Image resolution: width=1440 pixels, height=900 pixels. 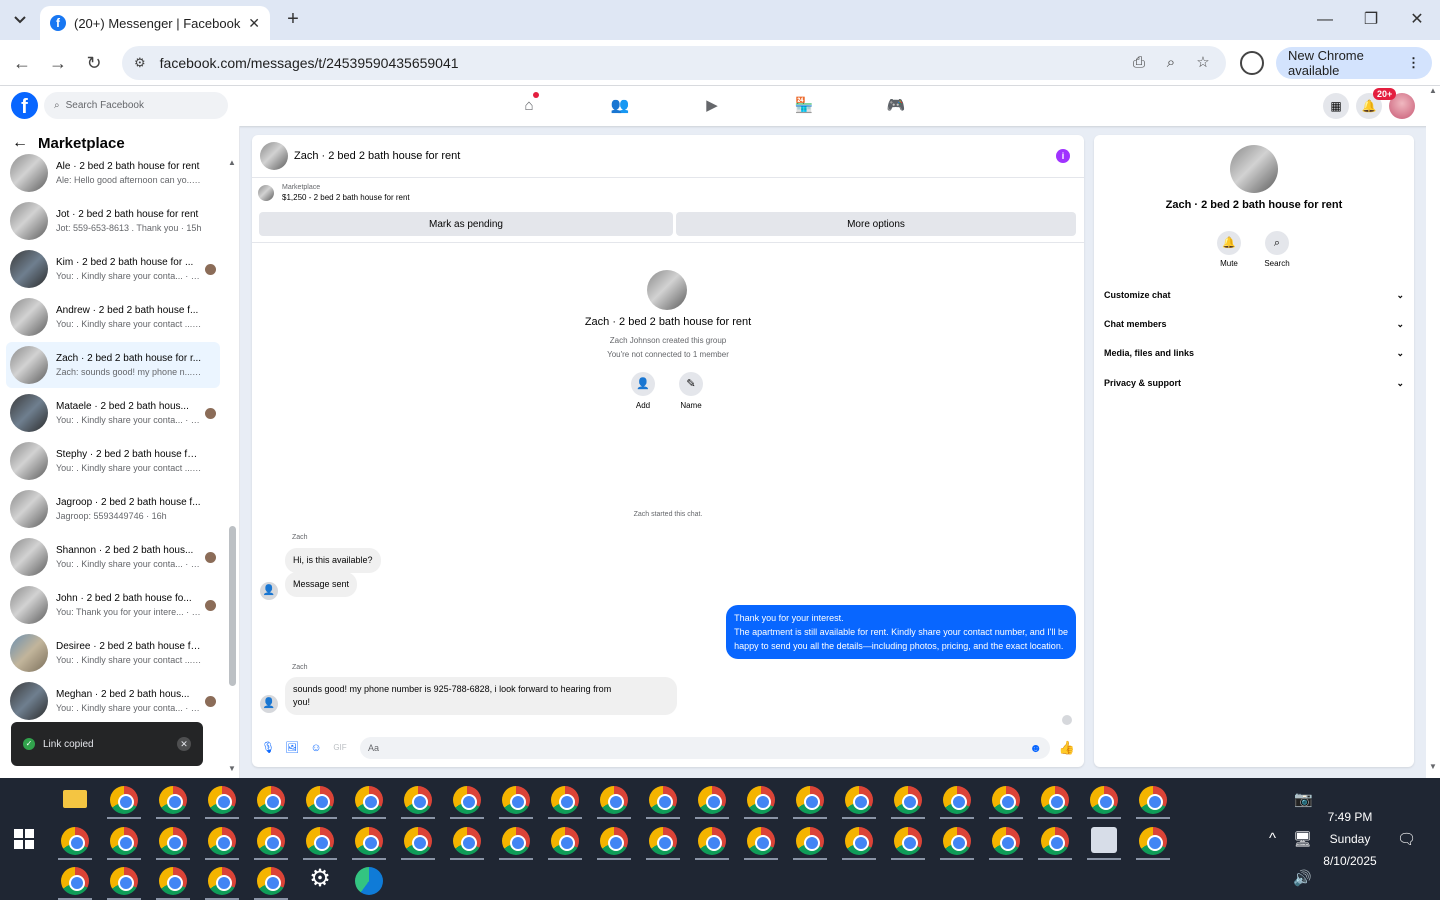 I want to click on mark-as-pending-button: Mark as pending, so click(x=466, y=224).